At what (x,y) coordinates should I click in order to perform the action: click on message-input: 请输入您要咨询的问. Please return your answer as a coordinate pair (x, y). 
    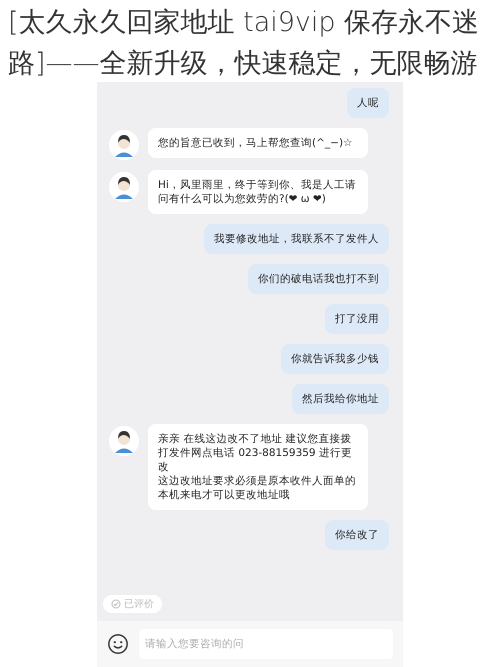
    Looking at the image, I should click on (266, 644).